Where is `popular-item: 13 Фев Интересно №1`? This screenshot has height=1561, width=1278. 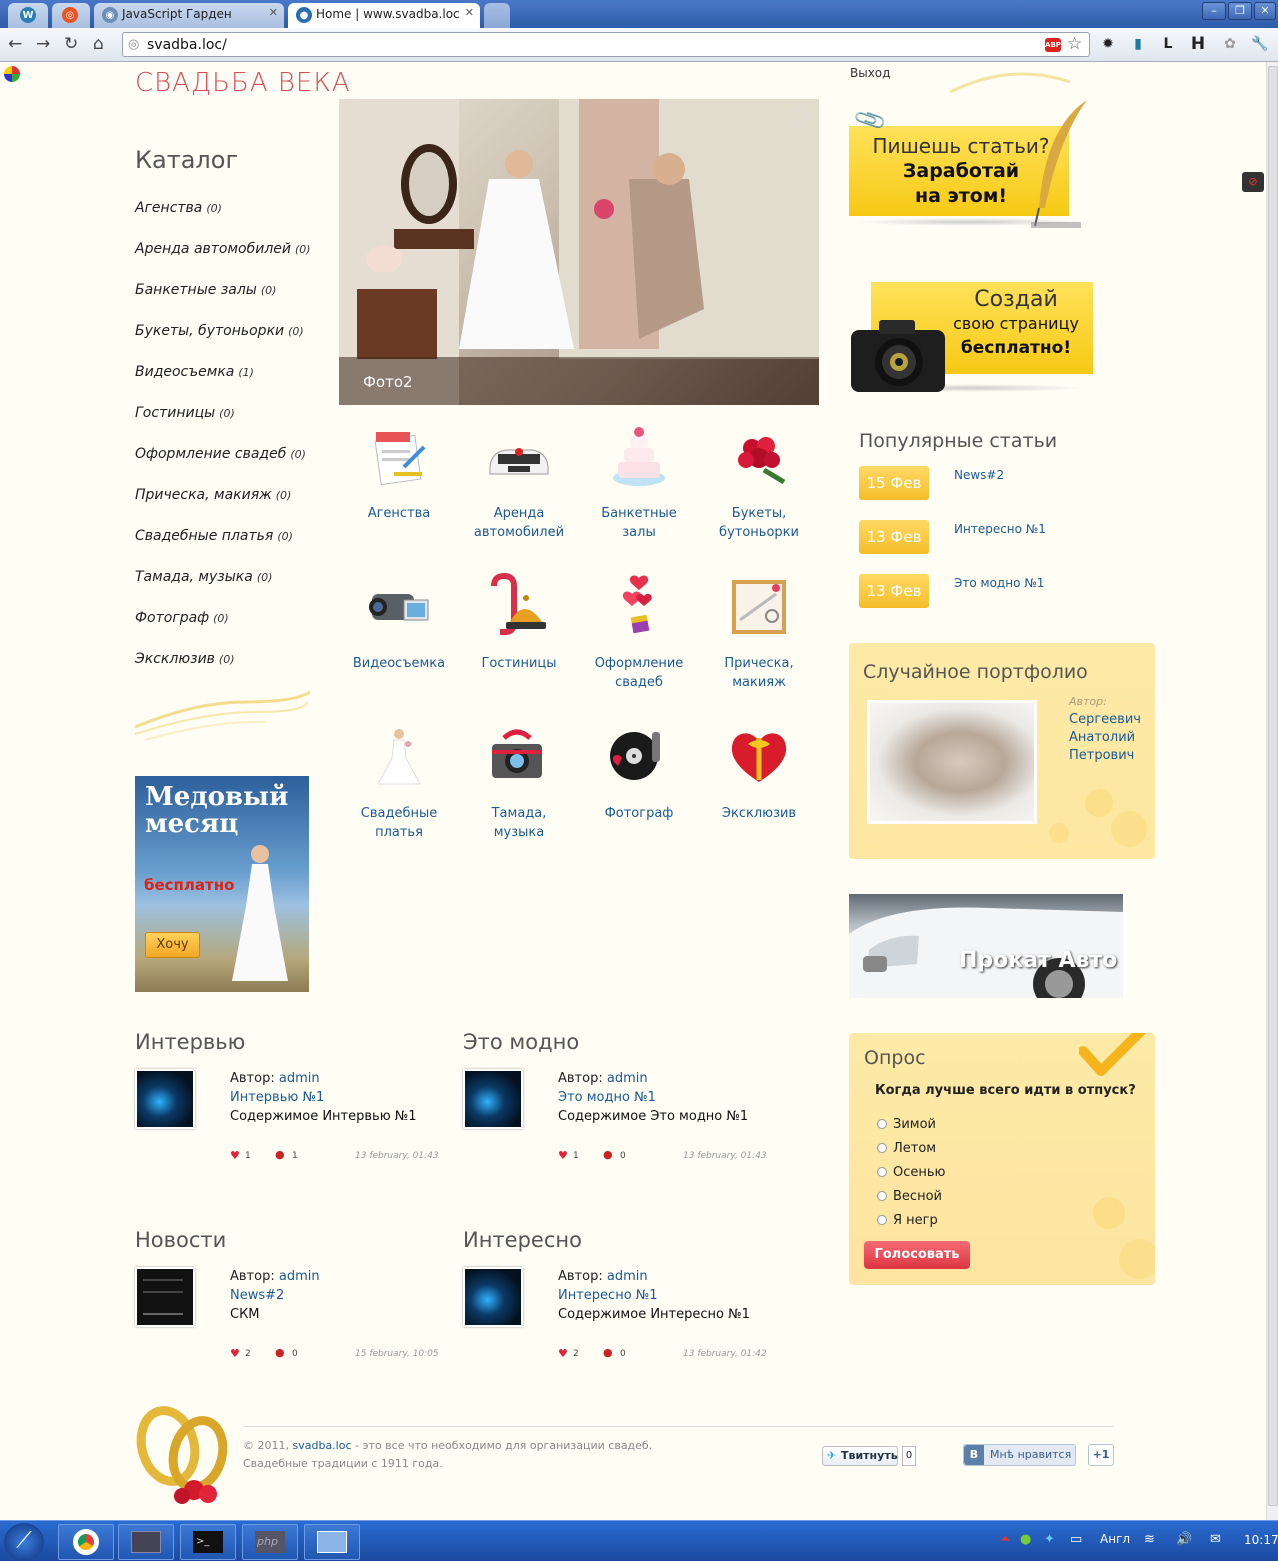
popular-item: 13 Фев Интересно №1 is located at coordinates (1009, 540).